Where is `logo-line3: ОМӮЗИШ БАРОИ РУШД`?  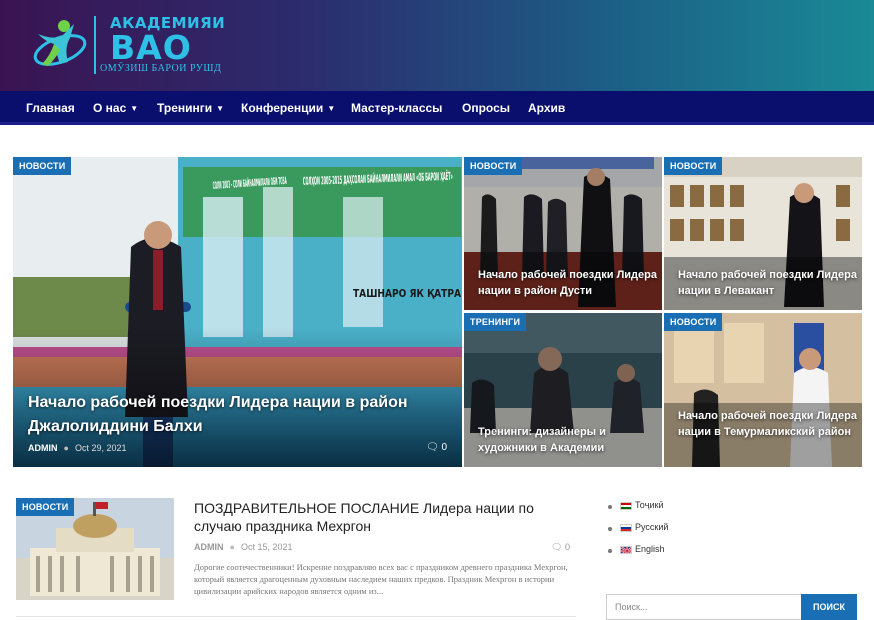
logo-line3: ОМӮЗИШ БАРОИ РУШД is located at coordinates (161, 68).